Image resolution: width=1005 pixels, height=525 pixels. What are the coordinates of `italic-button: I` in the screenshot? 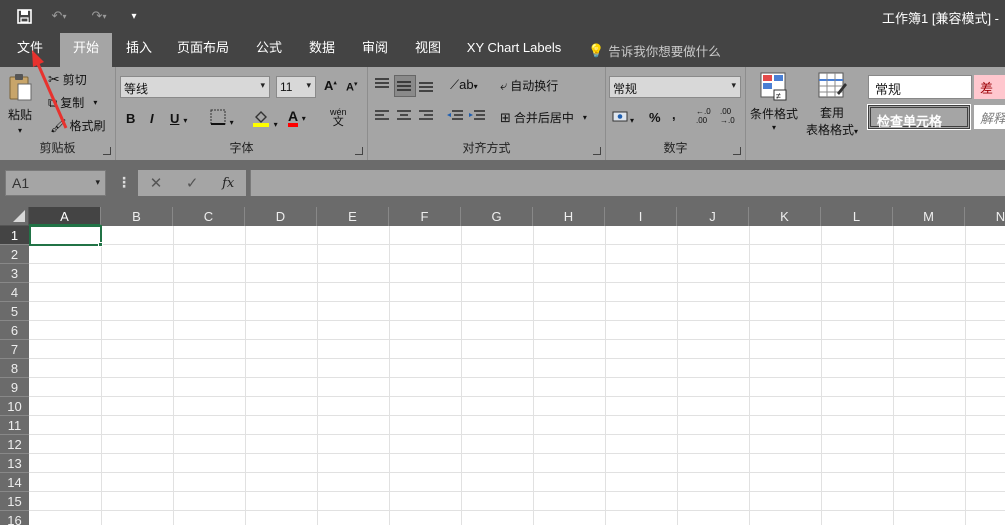 It's located at (152, 118).